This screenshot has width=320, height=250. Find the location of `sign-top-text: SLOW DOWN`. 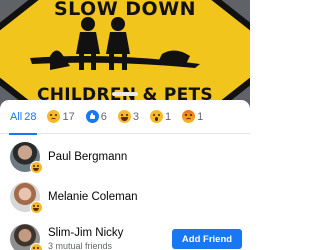

sign-top-text: SLOW DOWN is located at coordinates (125, 10).